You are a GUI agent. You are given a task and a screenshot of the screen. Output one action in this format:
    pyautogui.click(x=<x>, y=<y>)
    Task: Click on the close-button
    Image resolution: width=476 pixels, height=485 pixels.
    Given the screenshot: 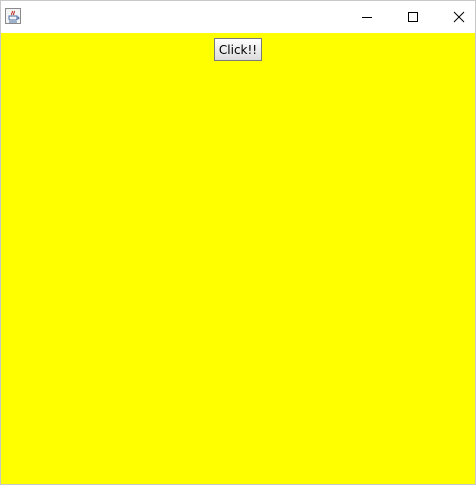 What is the action you would take?
    pyautogui.click(x=455, y=17)
    